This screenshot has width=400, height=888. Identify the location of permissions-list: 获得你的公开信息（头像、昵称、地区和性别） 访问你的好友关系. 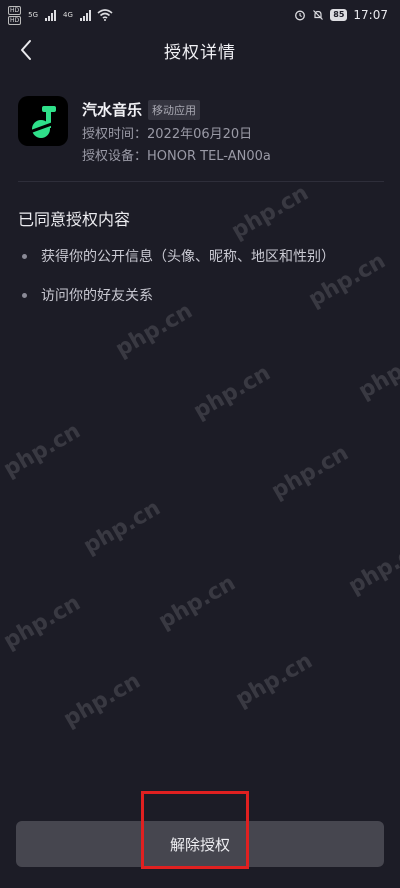
(202, 285).